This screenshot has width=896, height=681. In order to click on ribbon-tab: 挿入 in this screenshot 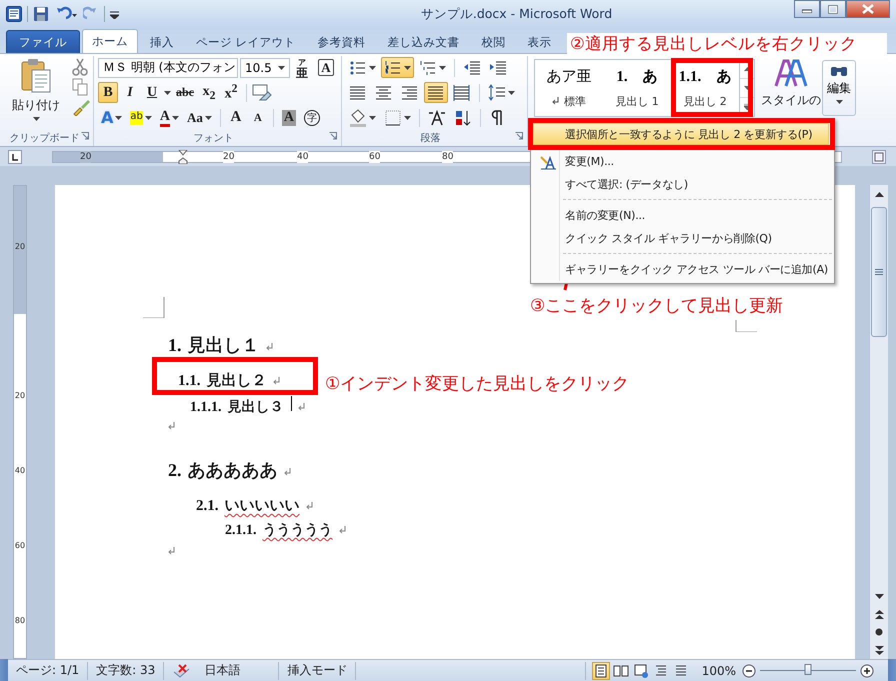, I will do `click(162, 41)`.